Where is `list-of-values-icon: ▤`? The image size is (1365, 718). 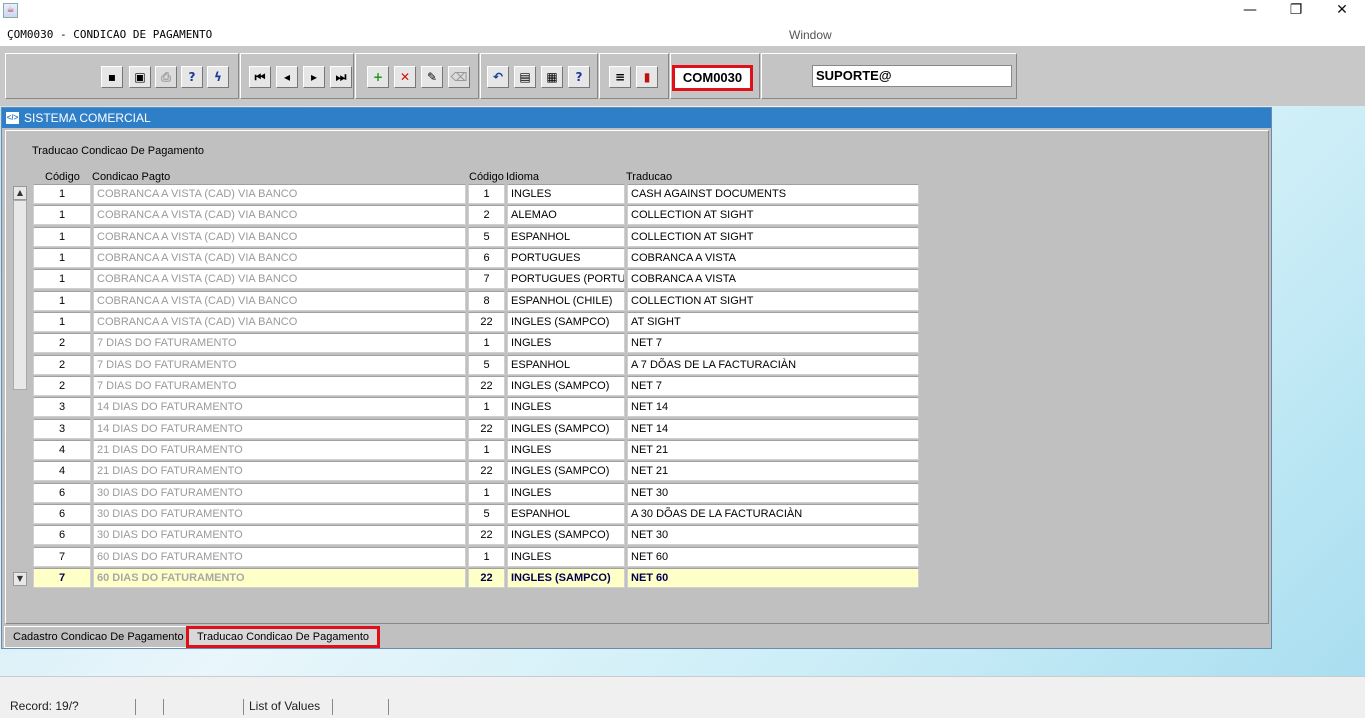 list-of-values-icon: ▤ is located at coordinates (525, 77).